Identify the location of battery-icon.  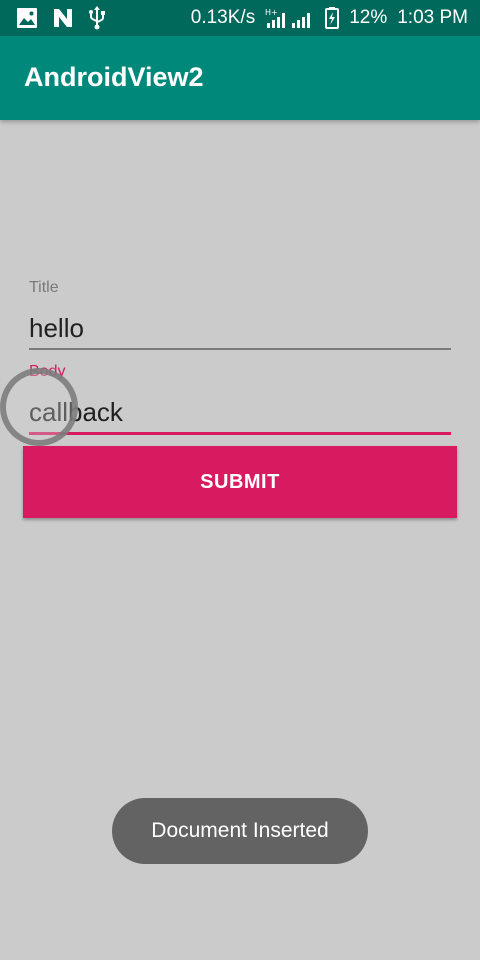
(332, 18).